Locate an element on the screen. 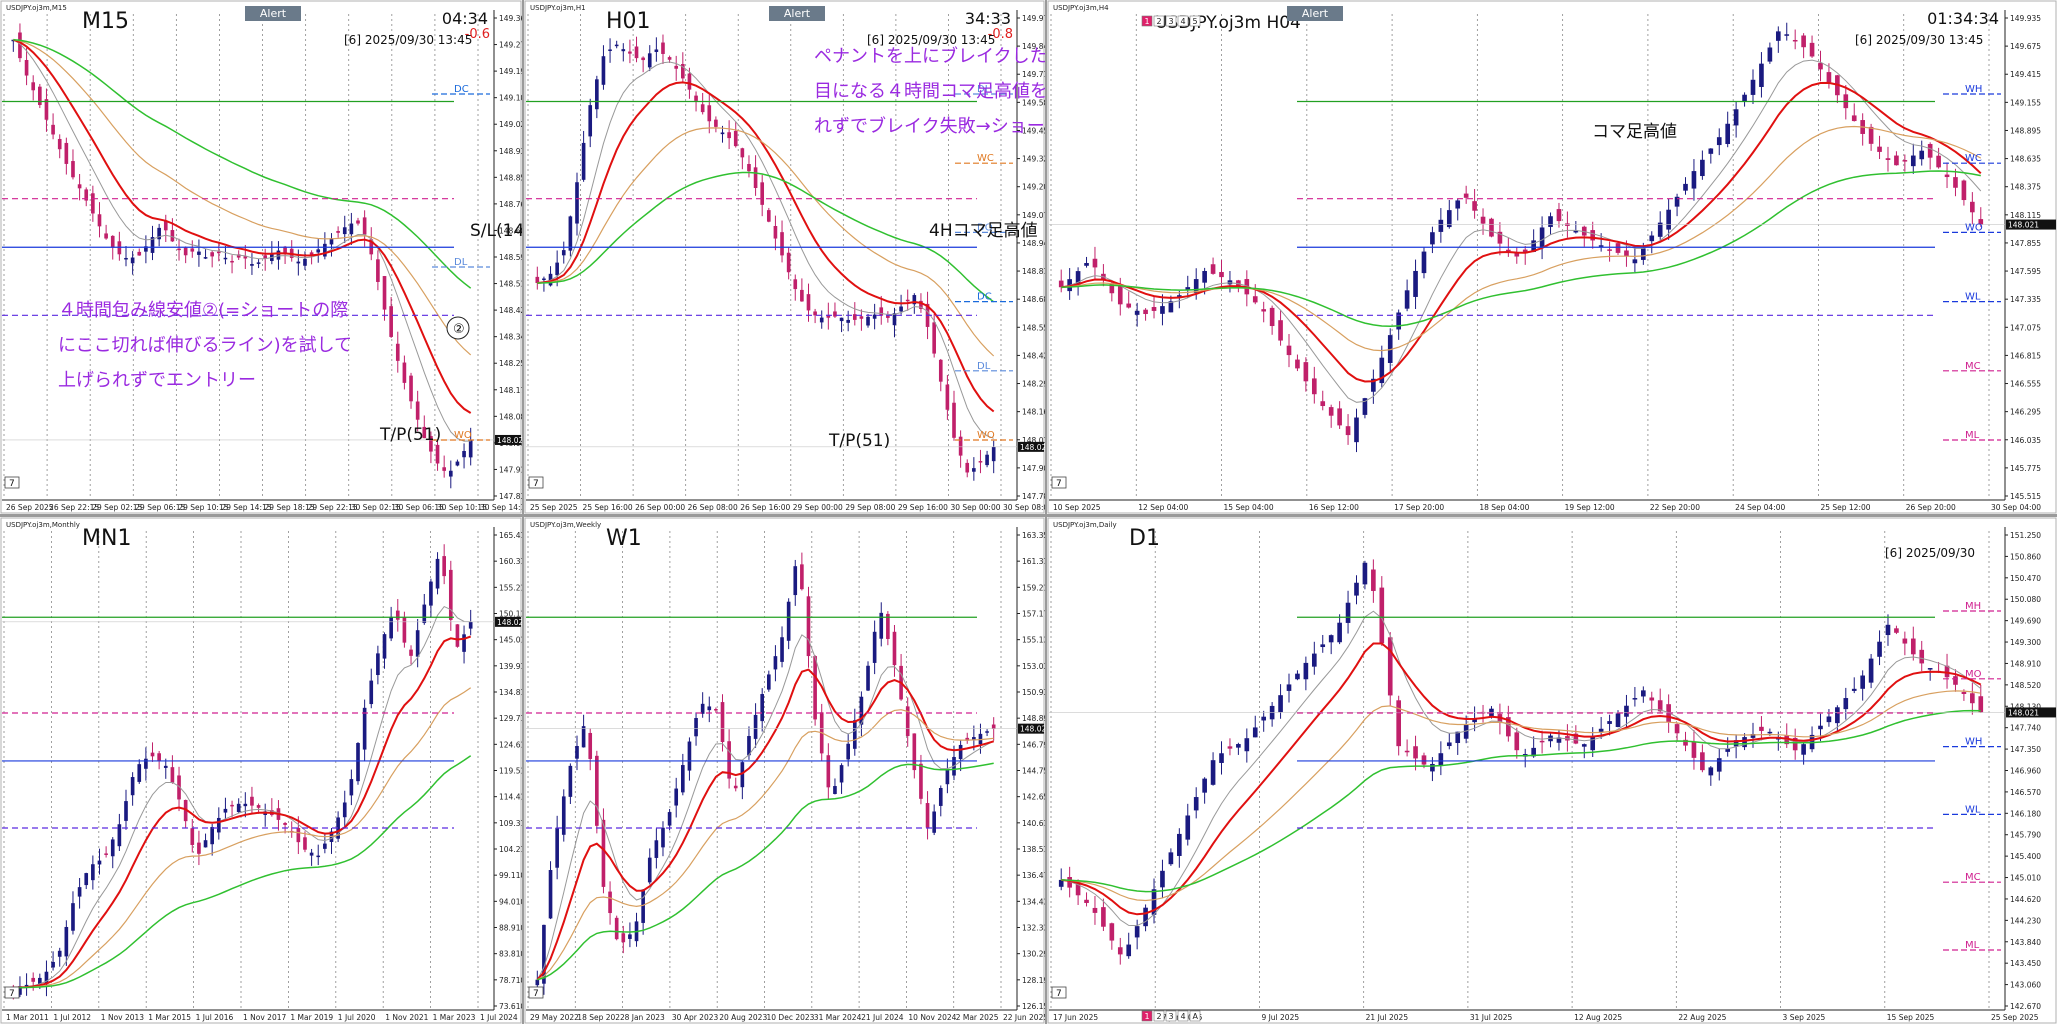  price-tick-label: 147.855 is located at coordinates (2025, 243).